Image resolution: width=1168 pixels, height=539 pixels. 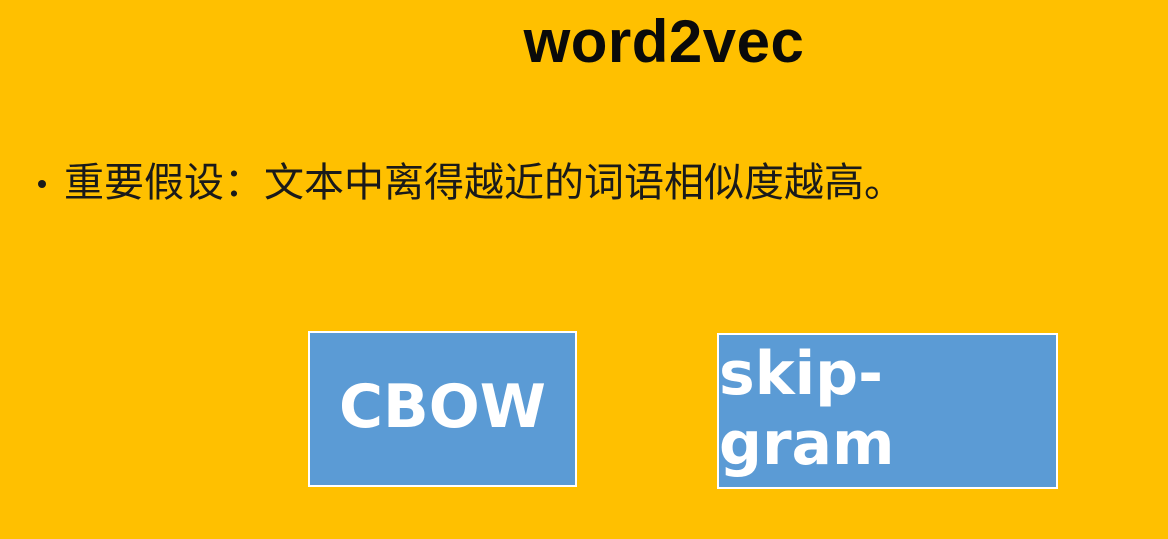 I want to click on cbow-label: CBOW, so click(x=442, y=407).